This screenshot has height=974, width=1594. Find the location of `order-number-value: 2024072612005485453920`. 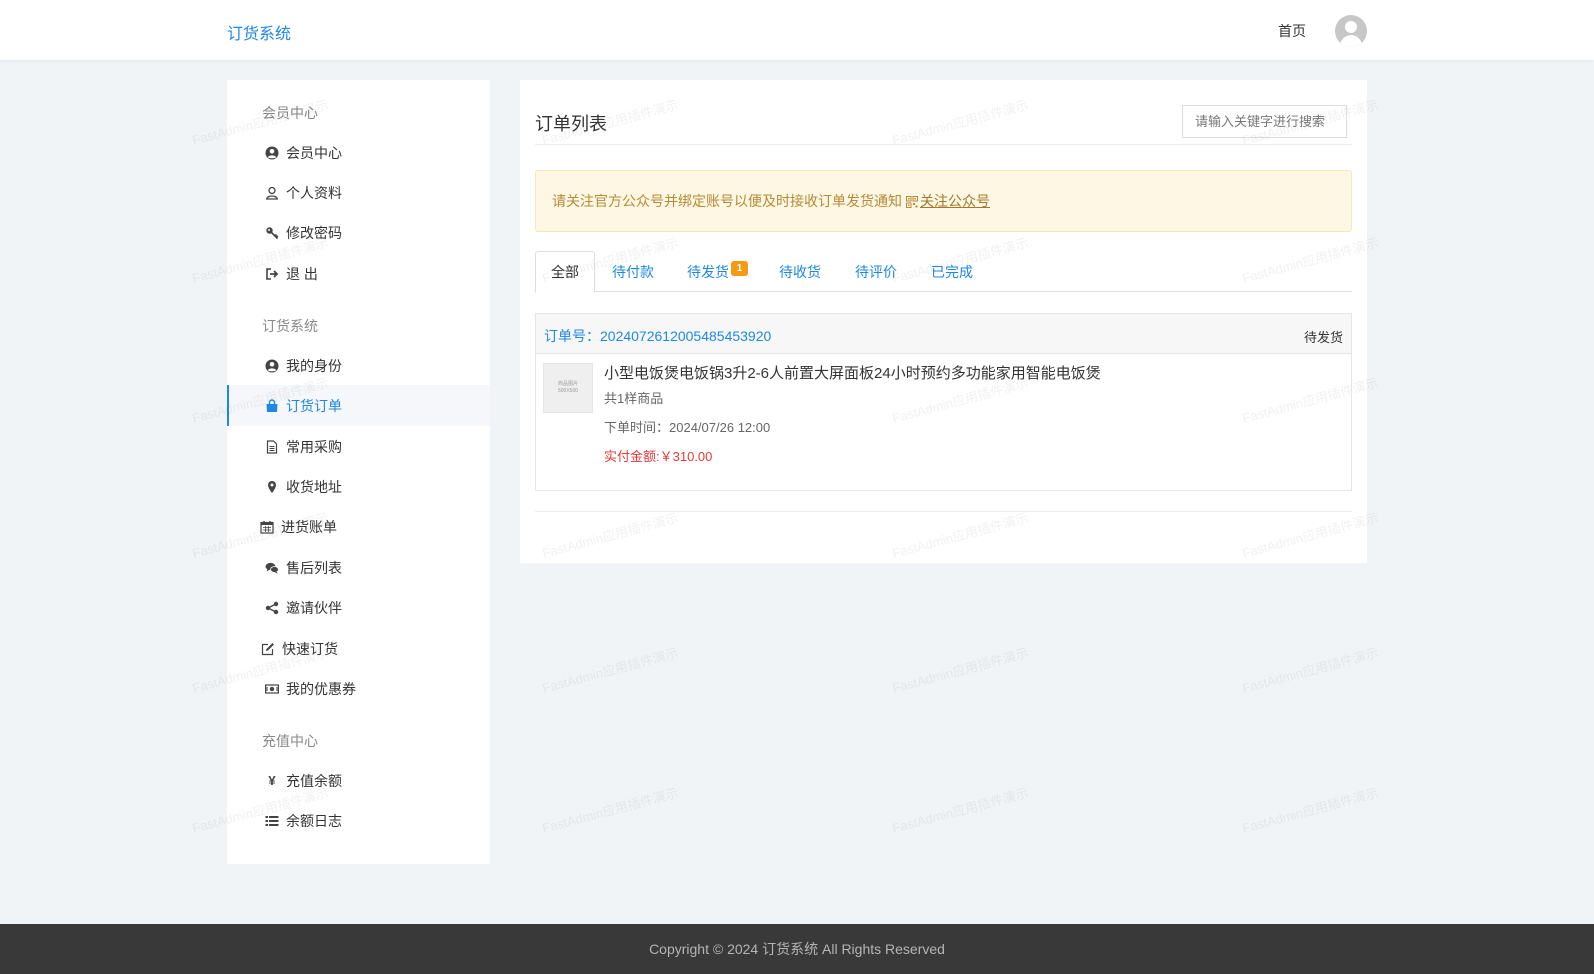

order-number-value: 2024072612005485453920 is located at coordinates (686, 336).